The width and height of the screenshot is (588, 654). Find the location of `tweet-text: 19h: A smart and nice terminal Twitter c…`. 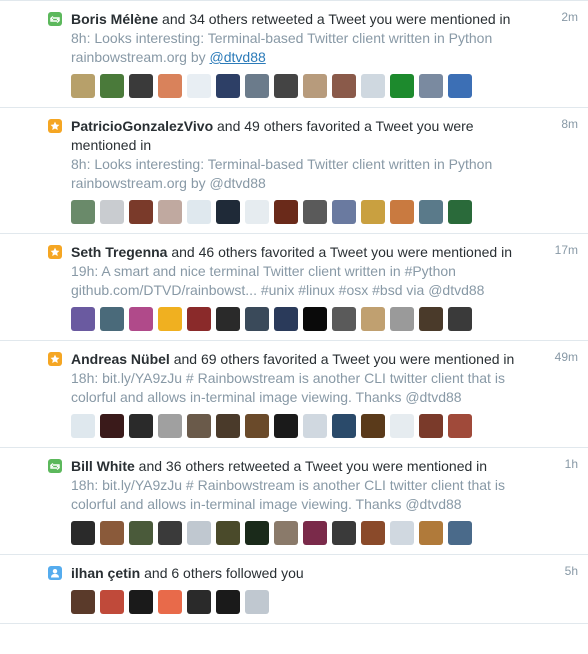

tweet-text: 19h: A smart and nice terminal Twitter c… is located at coordinates (329, 281).